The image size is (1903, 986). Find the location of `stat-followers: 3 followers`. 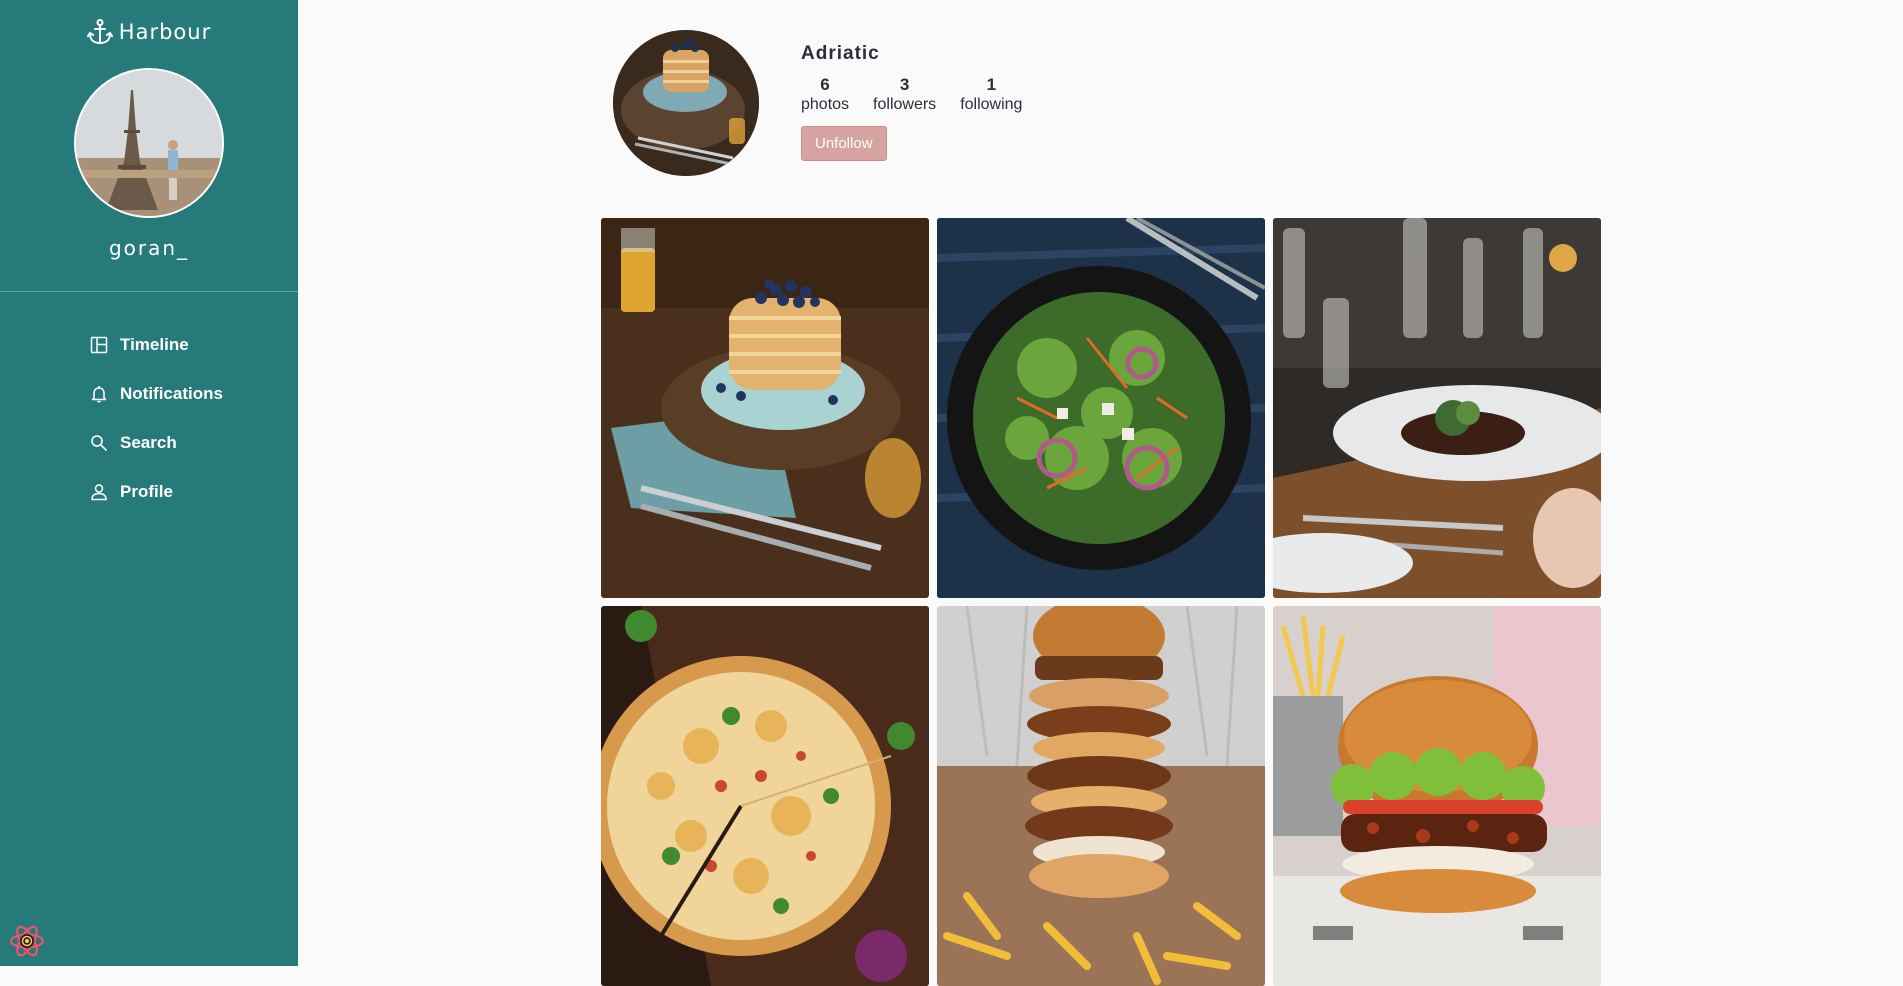

stat-followers: 3 followers is located at coordinates (904, 94).